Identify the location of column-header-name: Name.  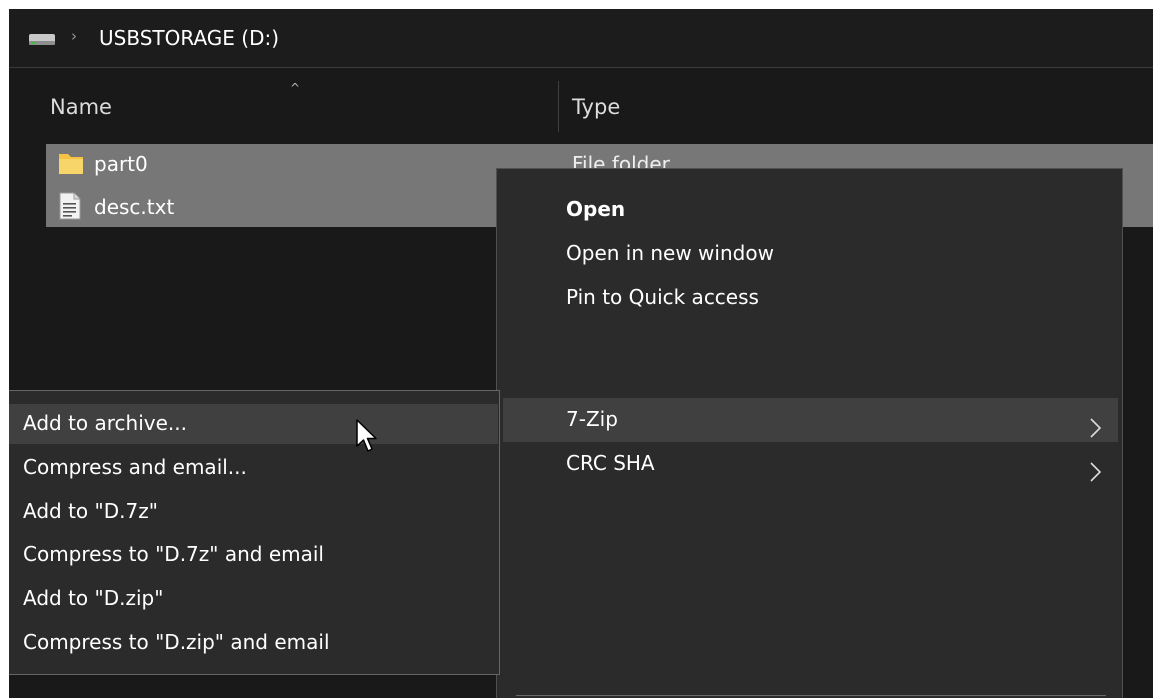
(81, 107).